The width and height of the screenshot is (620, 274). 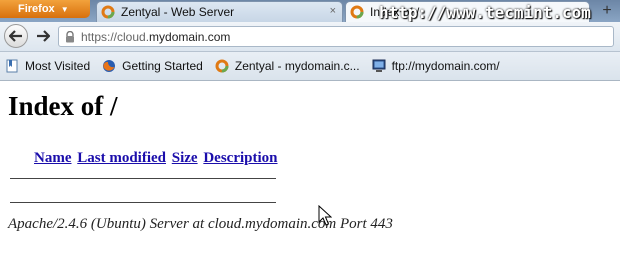 I want to click on bookmark-label: Most Visited, so click(x=58, y=66).